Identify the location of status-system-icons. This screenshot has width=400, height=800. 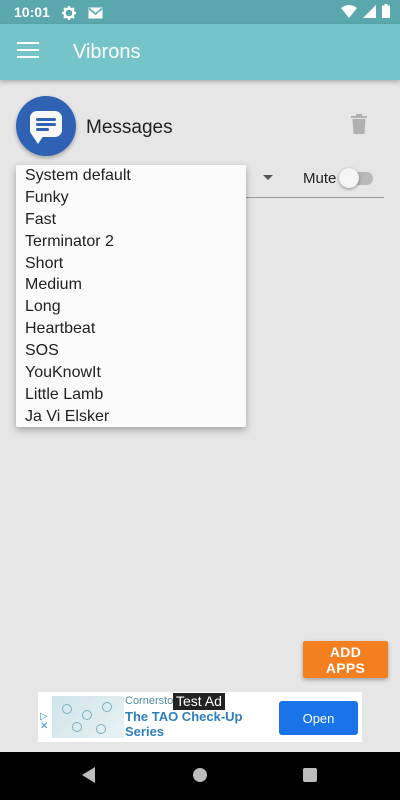
(365, 11).